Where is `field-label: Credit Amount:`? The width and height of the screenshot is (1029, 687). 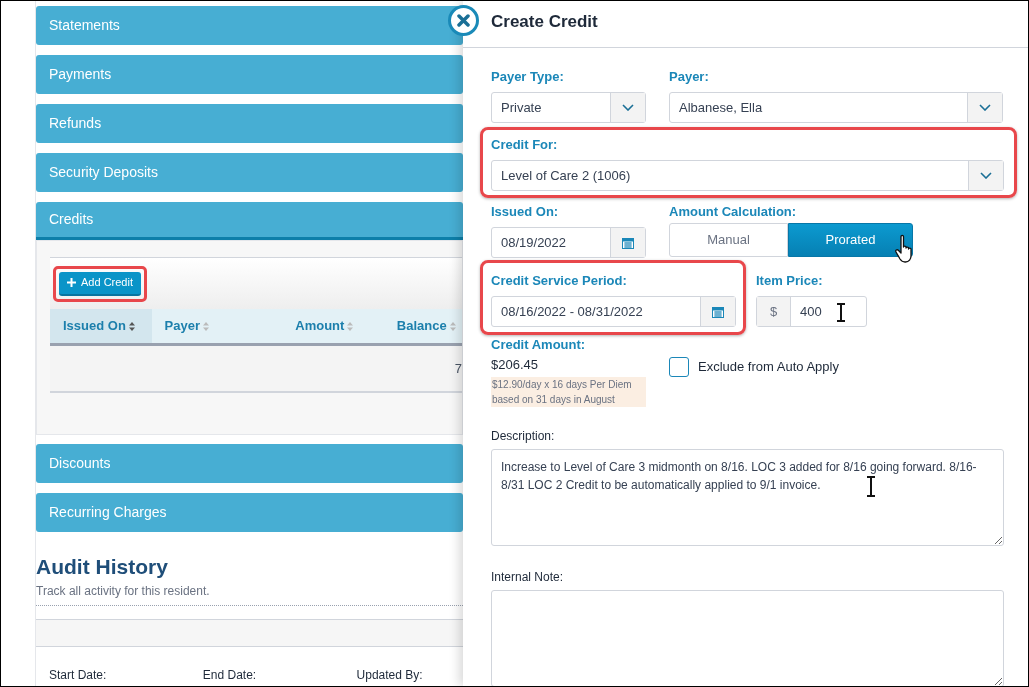
field-label: Credit Amount: is located at coordinates (539, 345).